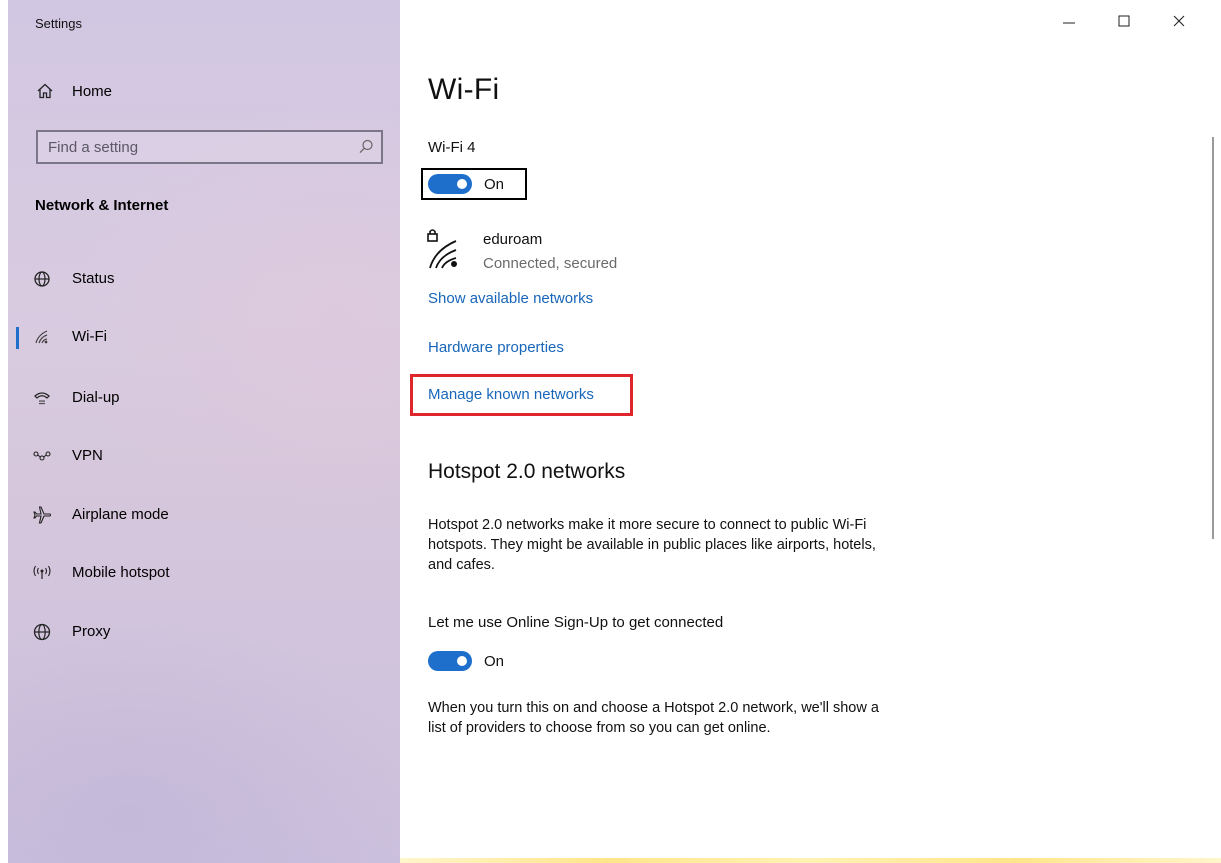 This screenshot has height=863, width=1221. I want to click on minimize-button, so click(1069, 21).